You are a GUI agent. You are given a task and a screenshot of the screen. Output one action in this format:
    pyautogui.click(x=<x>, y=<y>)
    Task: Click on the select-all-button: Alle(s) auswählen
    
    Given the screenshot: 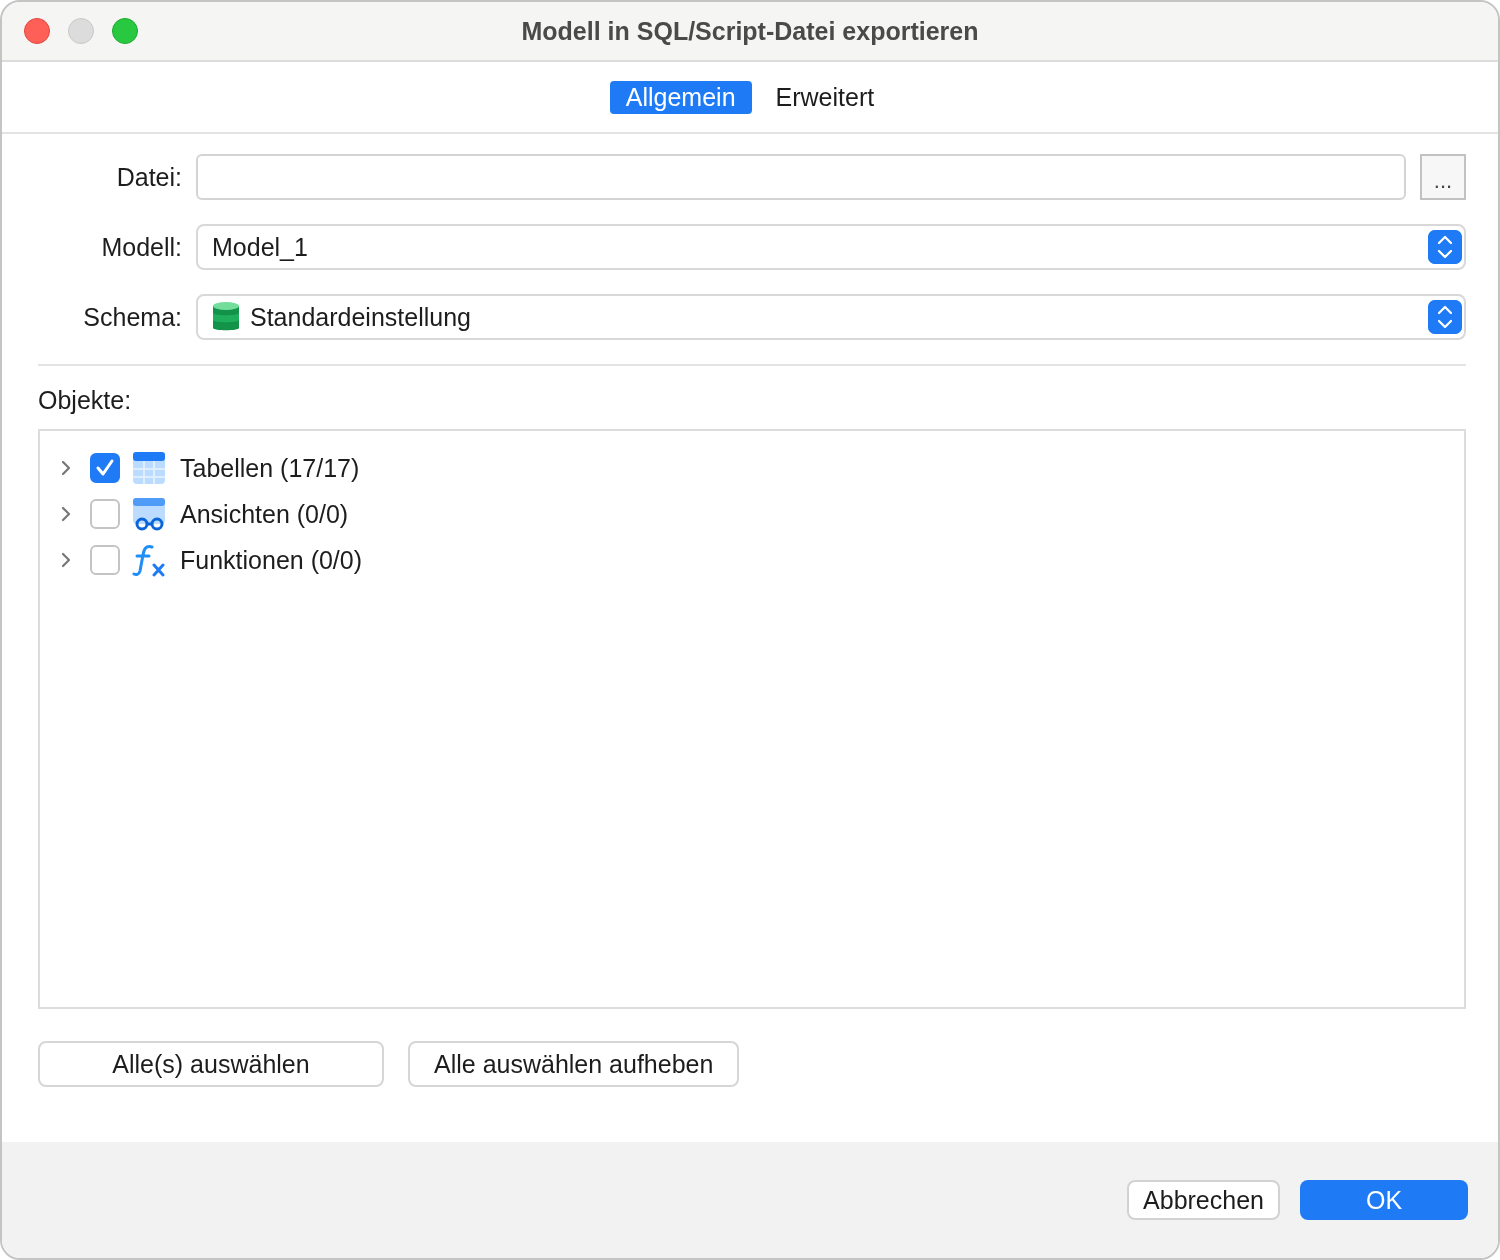 What is the action you would take?
    pyautogui.click(x=211, y=1064)
    